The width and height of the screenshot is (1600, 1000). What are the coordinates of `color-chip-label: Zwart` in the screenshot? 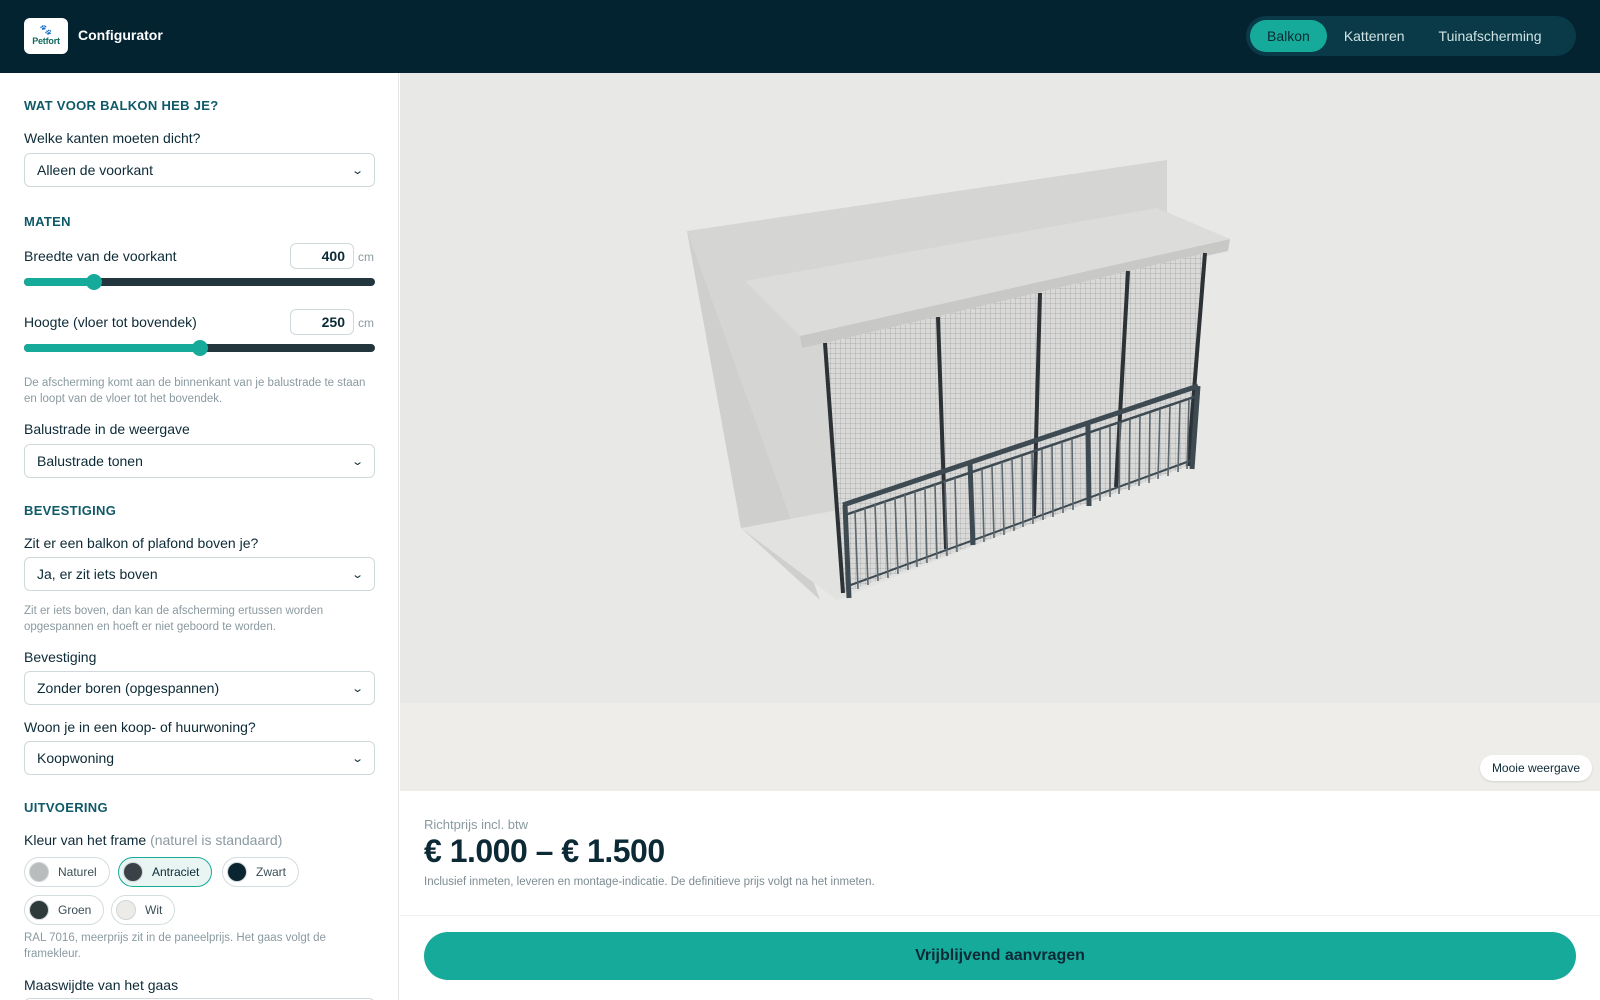 It's located at (271, 872).